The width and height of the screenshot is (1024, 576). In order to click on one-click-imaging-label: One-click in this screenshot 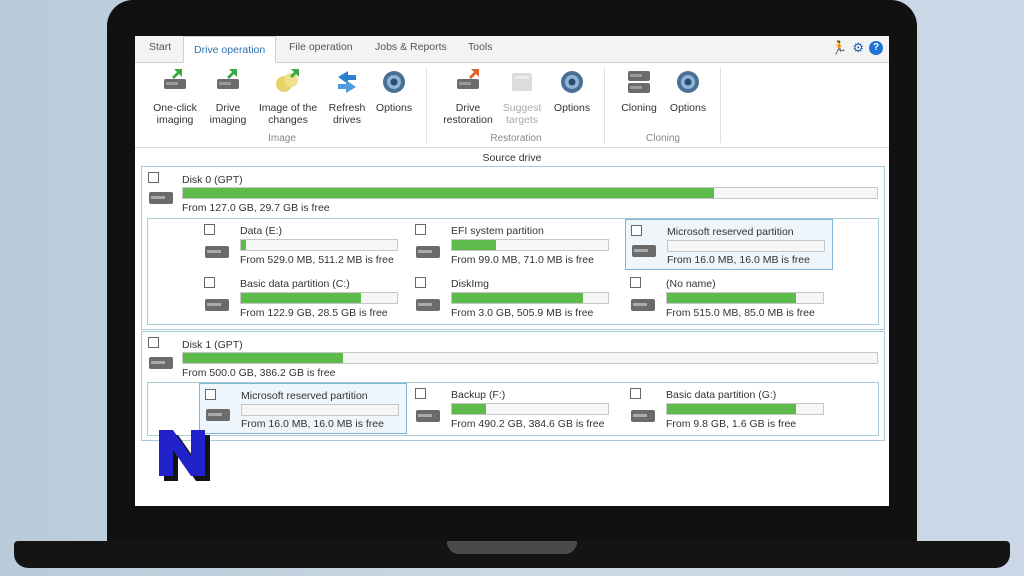, I will do `click(175, 108)`.